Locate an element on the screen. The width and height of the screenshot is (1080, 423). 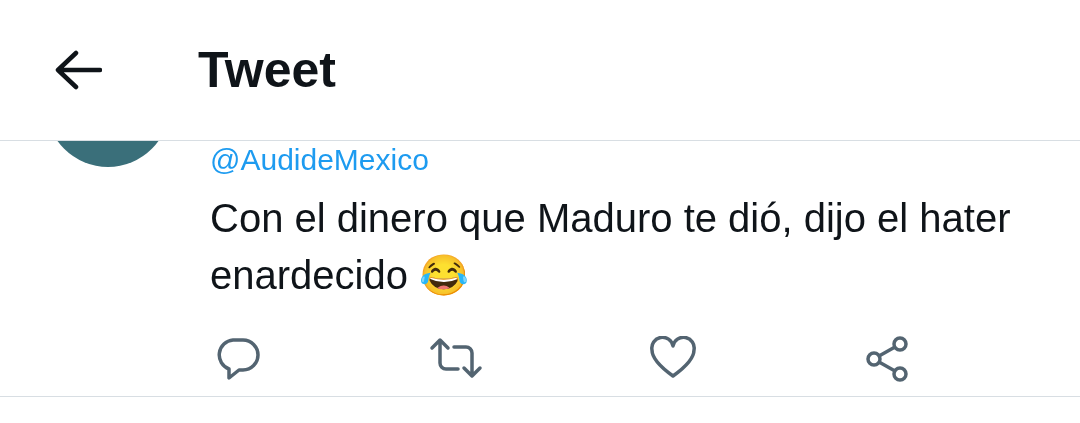
reply-icon is located at coordinates (238, 358).